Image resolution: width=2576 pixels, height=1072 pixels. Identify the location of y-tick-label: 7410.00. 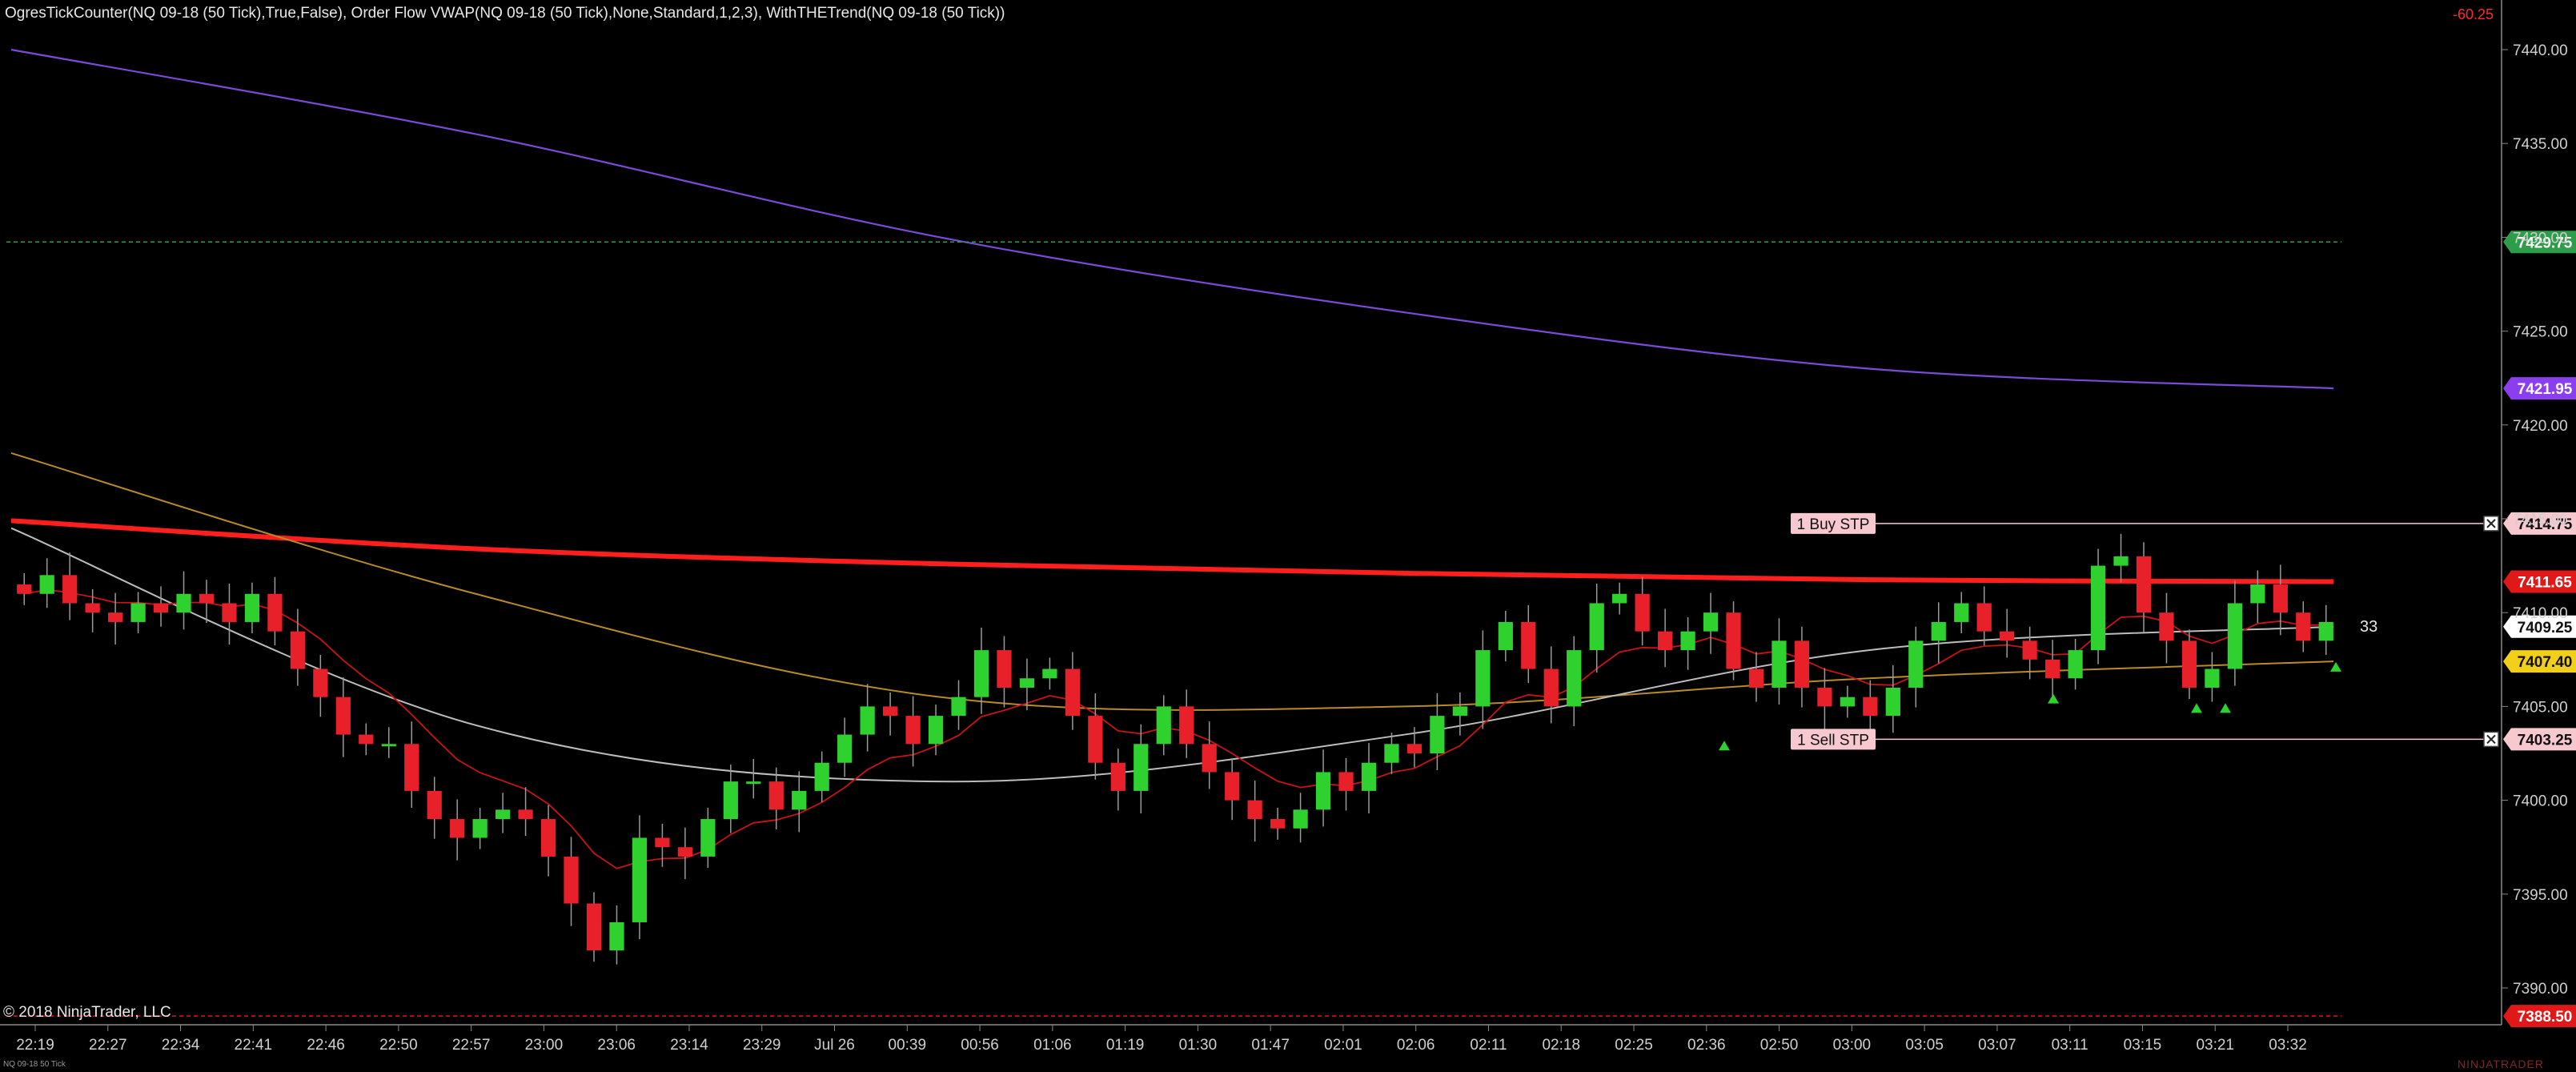
(2540, 613).